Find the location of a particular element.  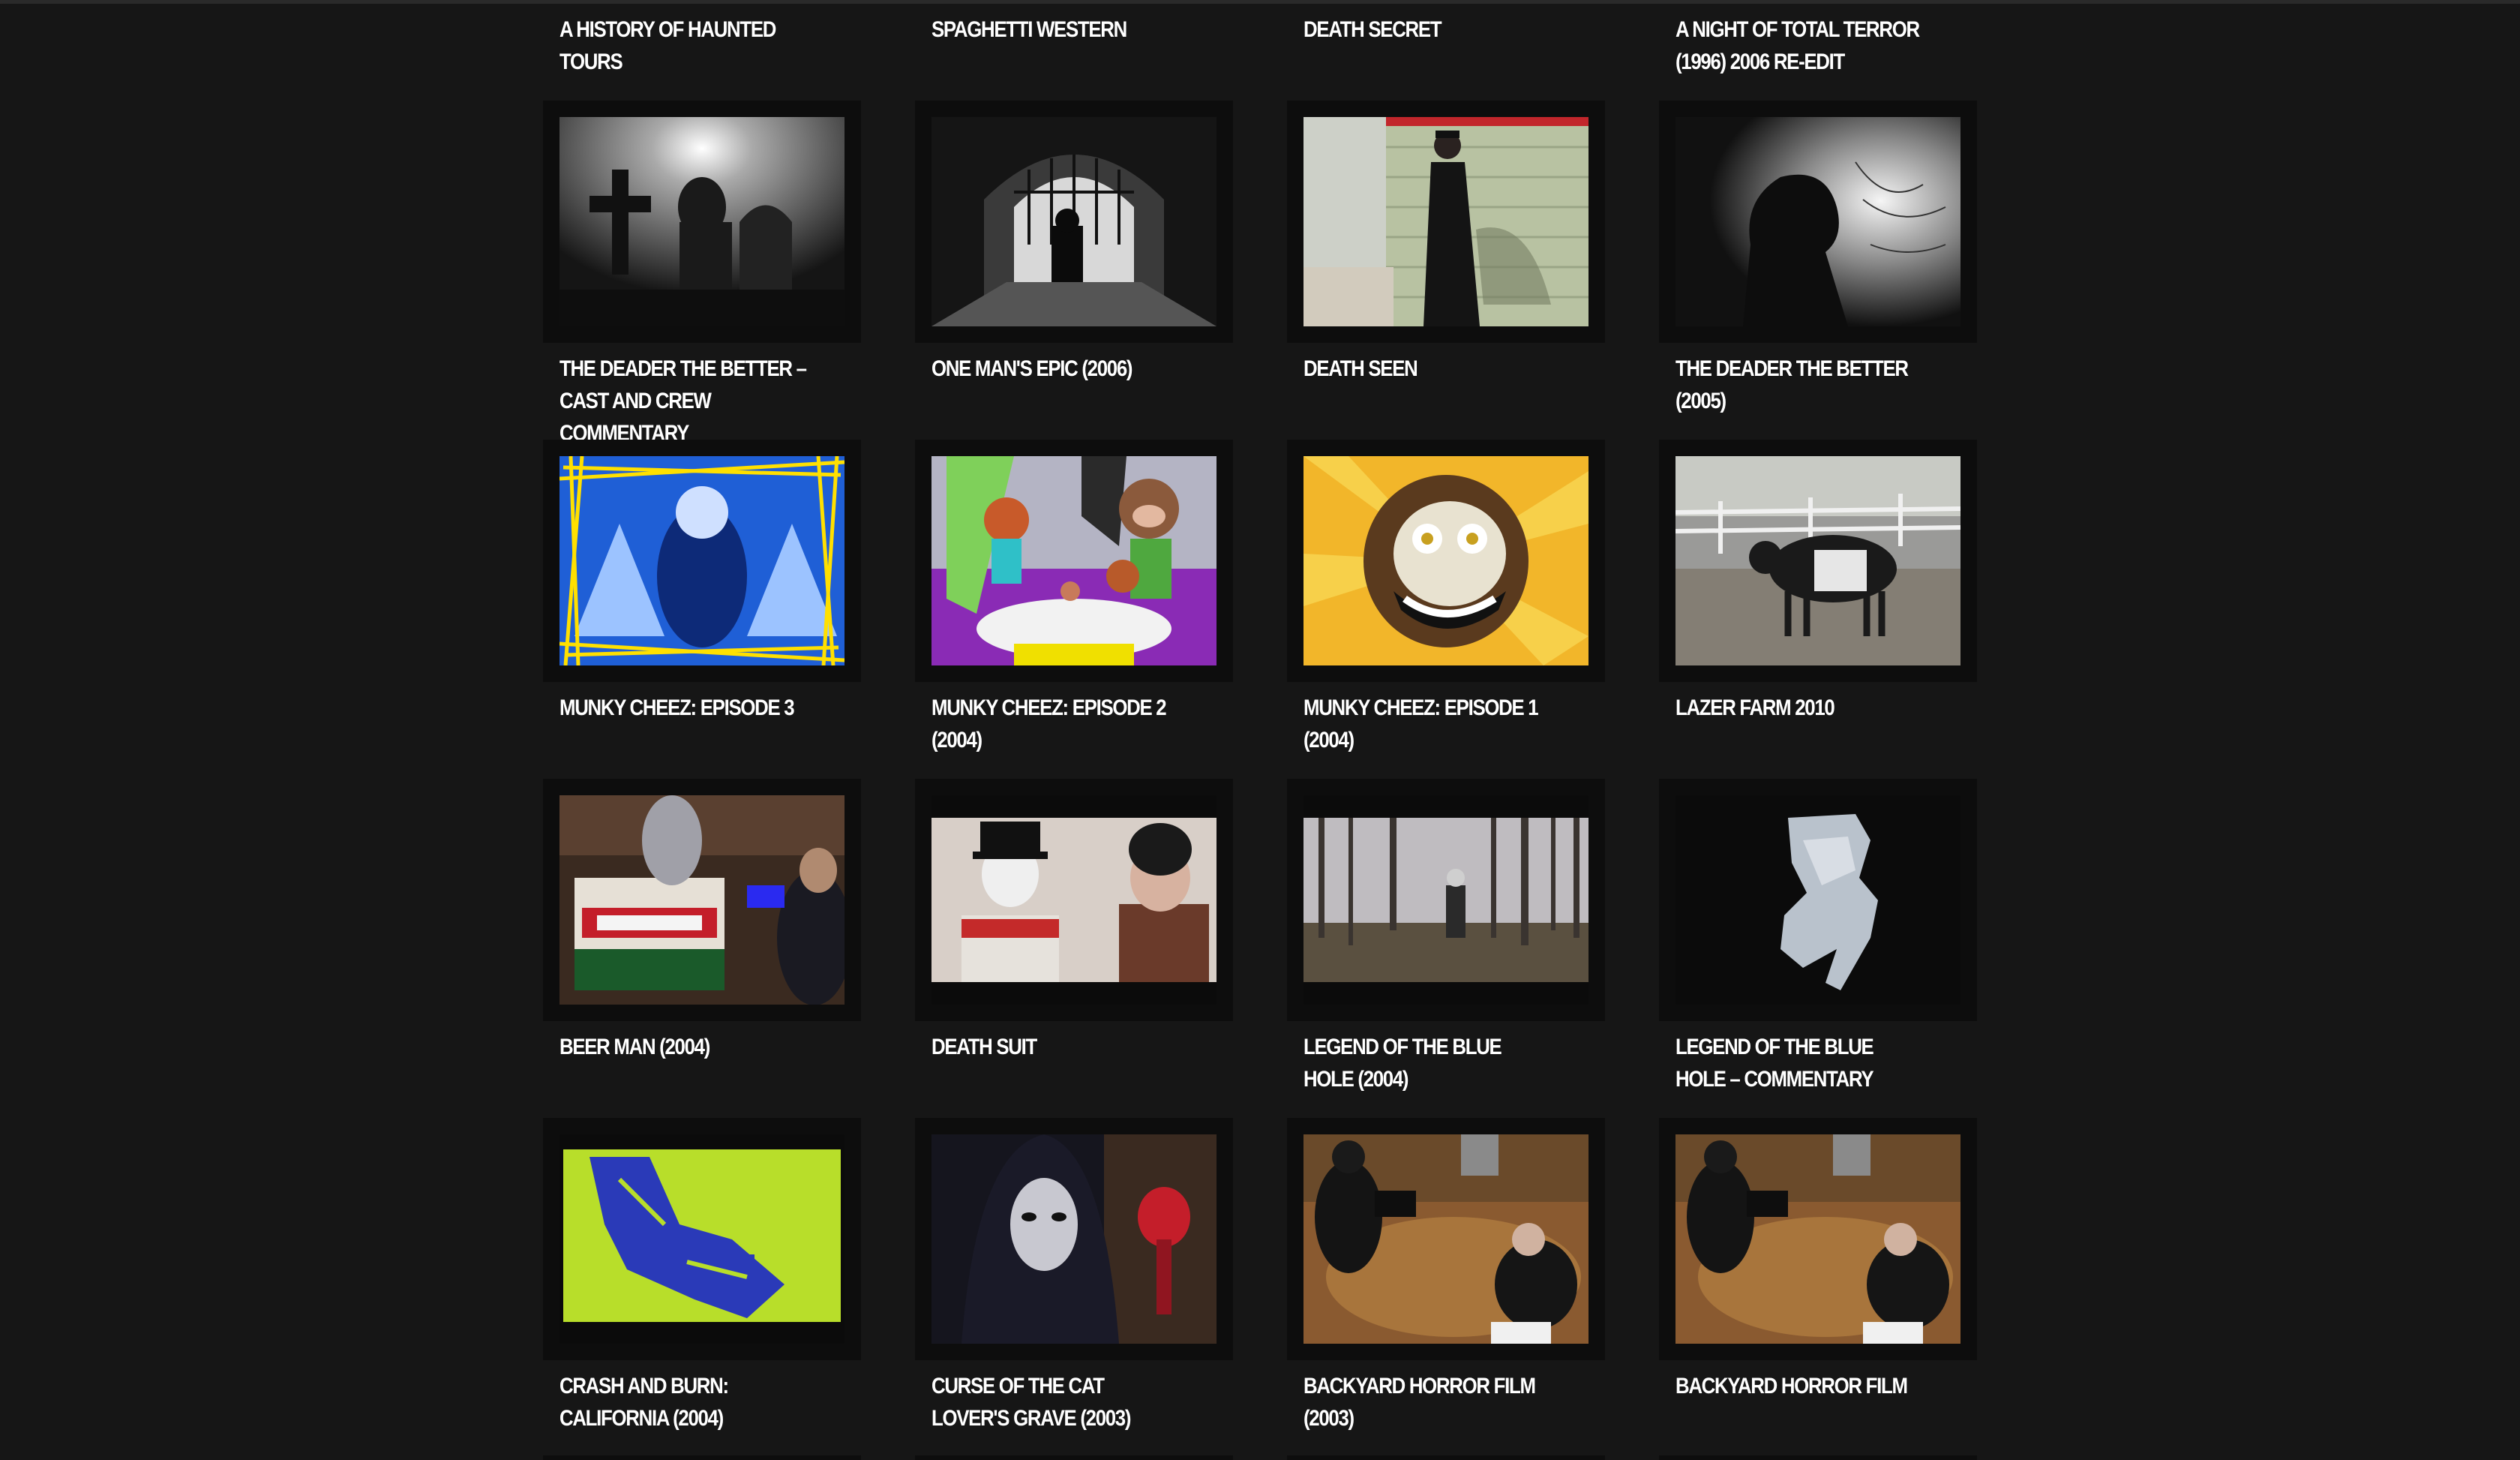

video-title-link: ONE MAN'S EPIC (2006) is located at coordinates (1057, 369).